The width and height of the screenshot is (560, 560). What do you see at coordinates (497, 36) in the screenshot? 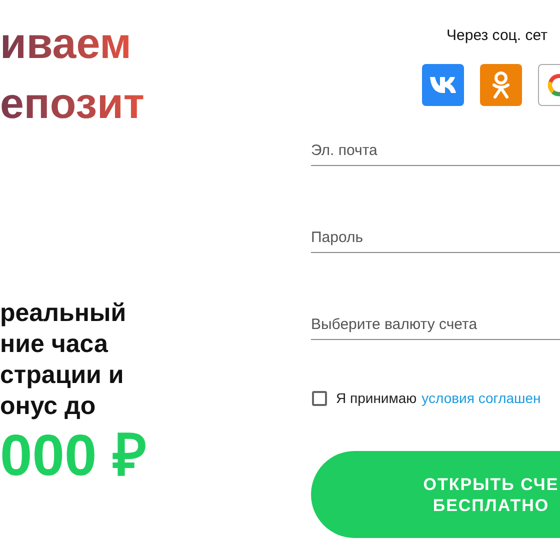
I see `social-login-title: Через соц. сет` at bounding box center [497, 36].